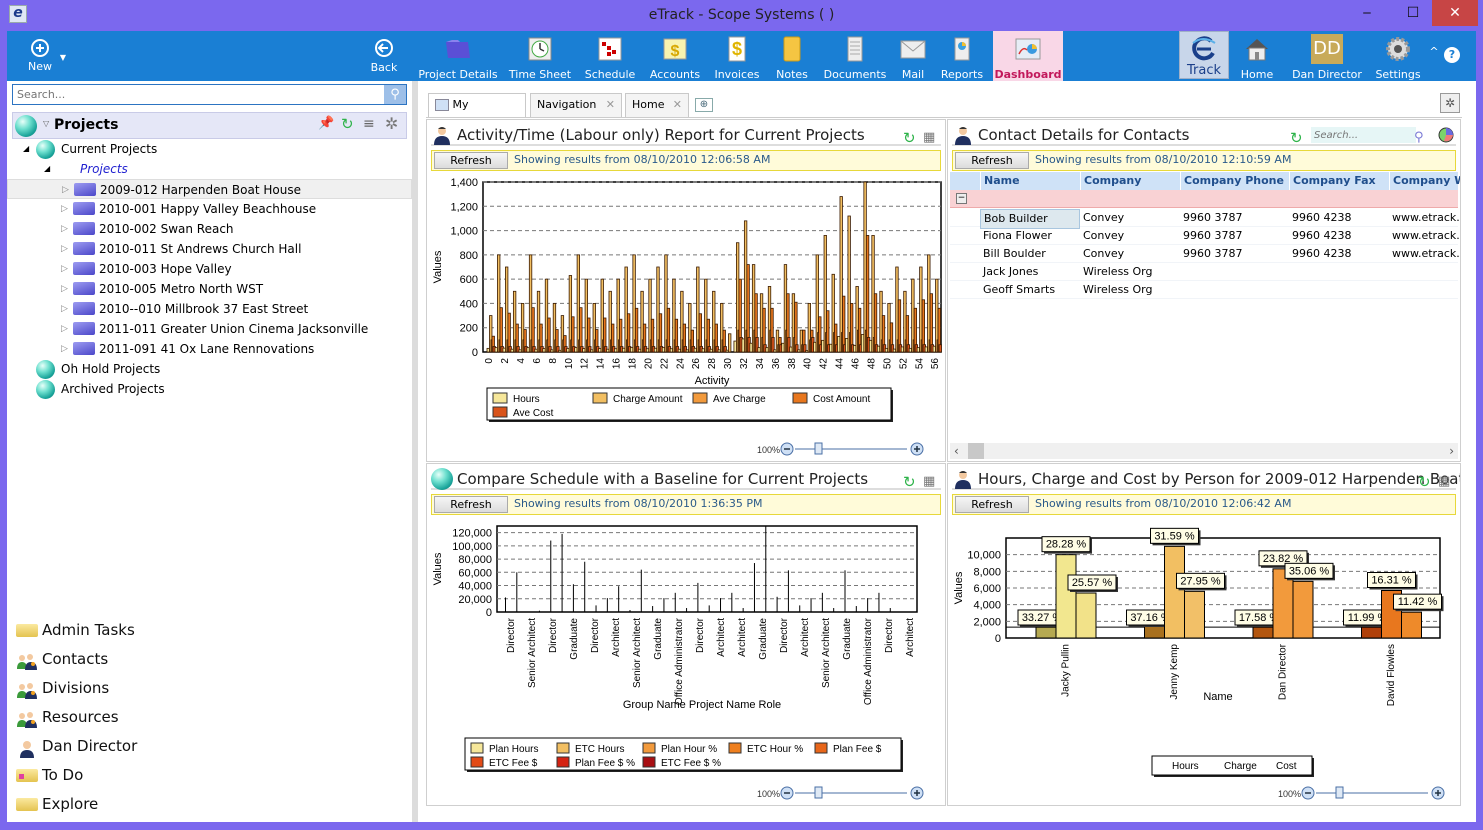 Image resolution: width=1483 pixels, height=830 pixels. I want to click on list-icon: ≡, so click(369, 124).